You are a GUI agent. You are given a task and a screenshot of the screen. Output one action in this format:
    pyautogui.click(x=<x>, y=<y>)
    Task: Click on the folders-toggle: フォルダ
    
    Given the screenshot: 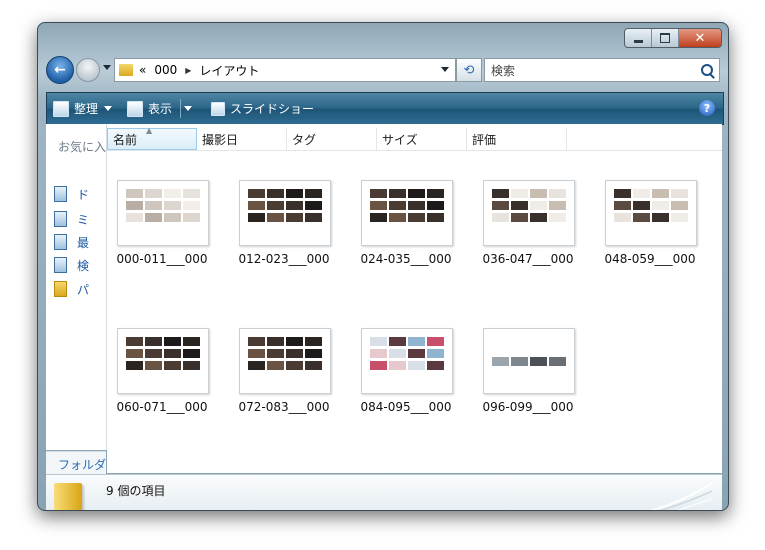 What is the action you would take?
    pyautogui.click(x=76, y=462)
    